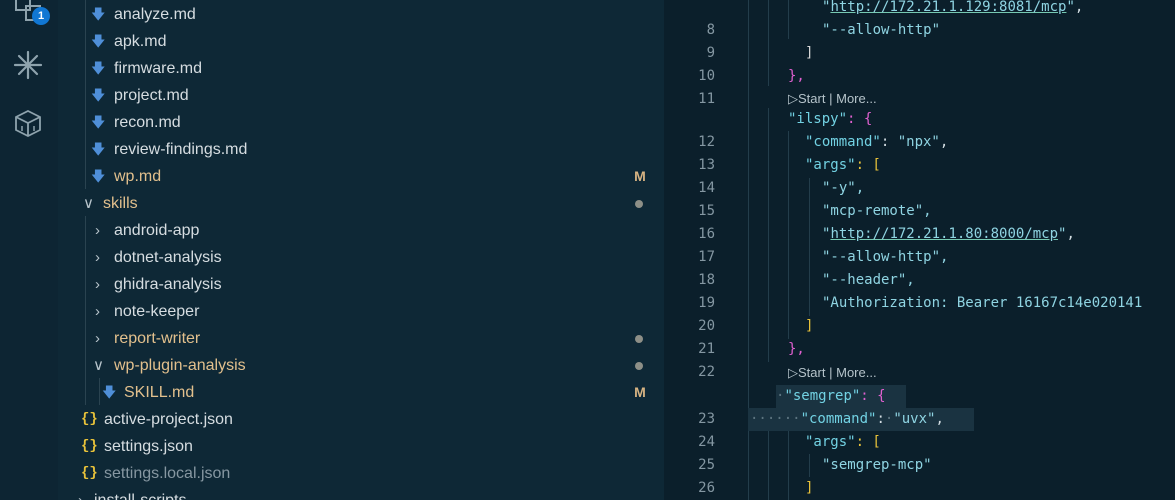 Image resolution: width=1175 pixels, height=500 pixels. I want to click on code-text: "--allow-http", so click(881, 30).